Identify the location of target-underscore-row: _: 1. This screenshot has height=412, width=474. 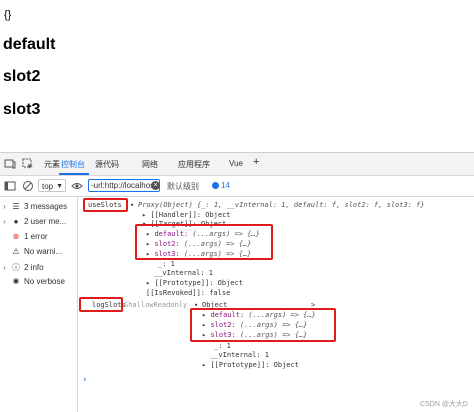
(166, 264).